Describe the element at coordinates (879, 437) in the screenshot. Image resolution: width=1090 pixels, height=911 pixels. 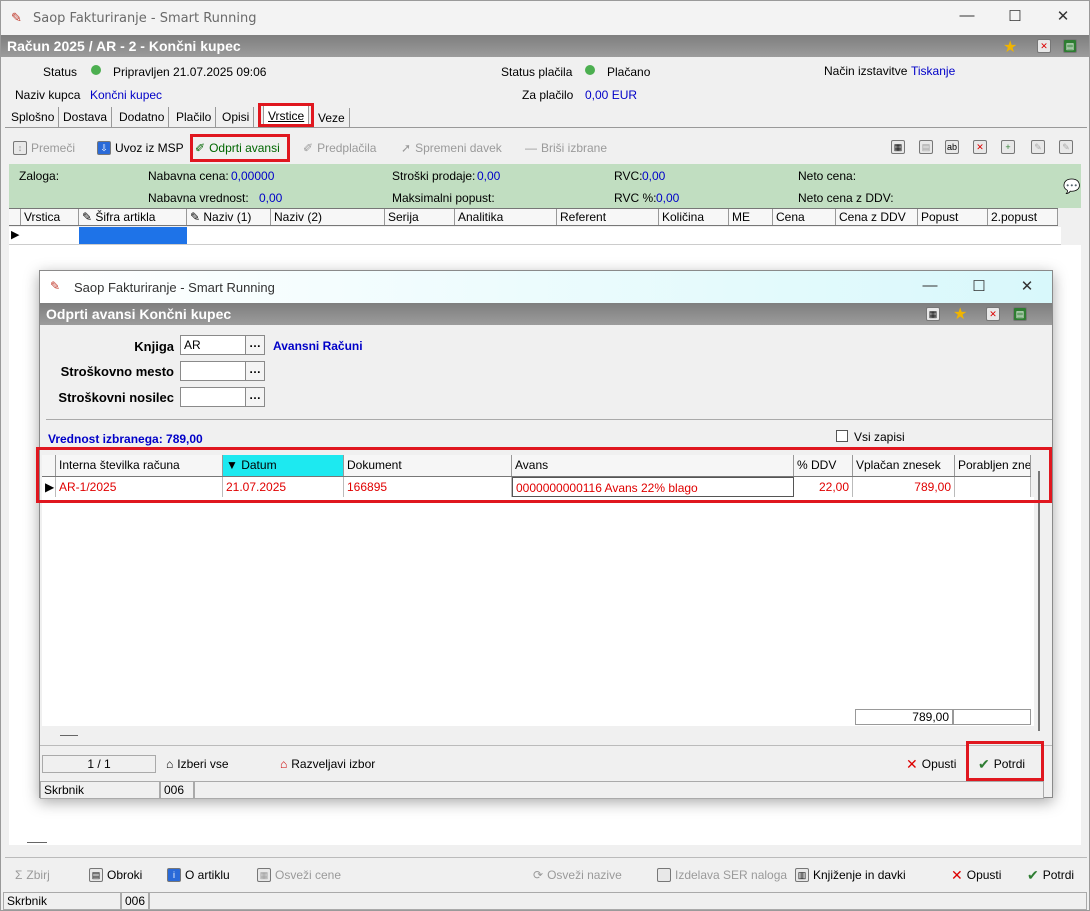
I see `all-records-label: Vsi zapisi` at that location.